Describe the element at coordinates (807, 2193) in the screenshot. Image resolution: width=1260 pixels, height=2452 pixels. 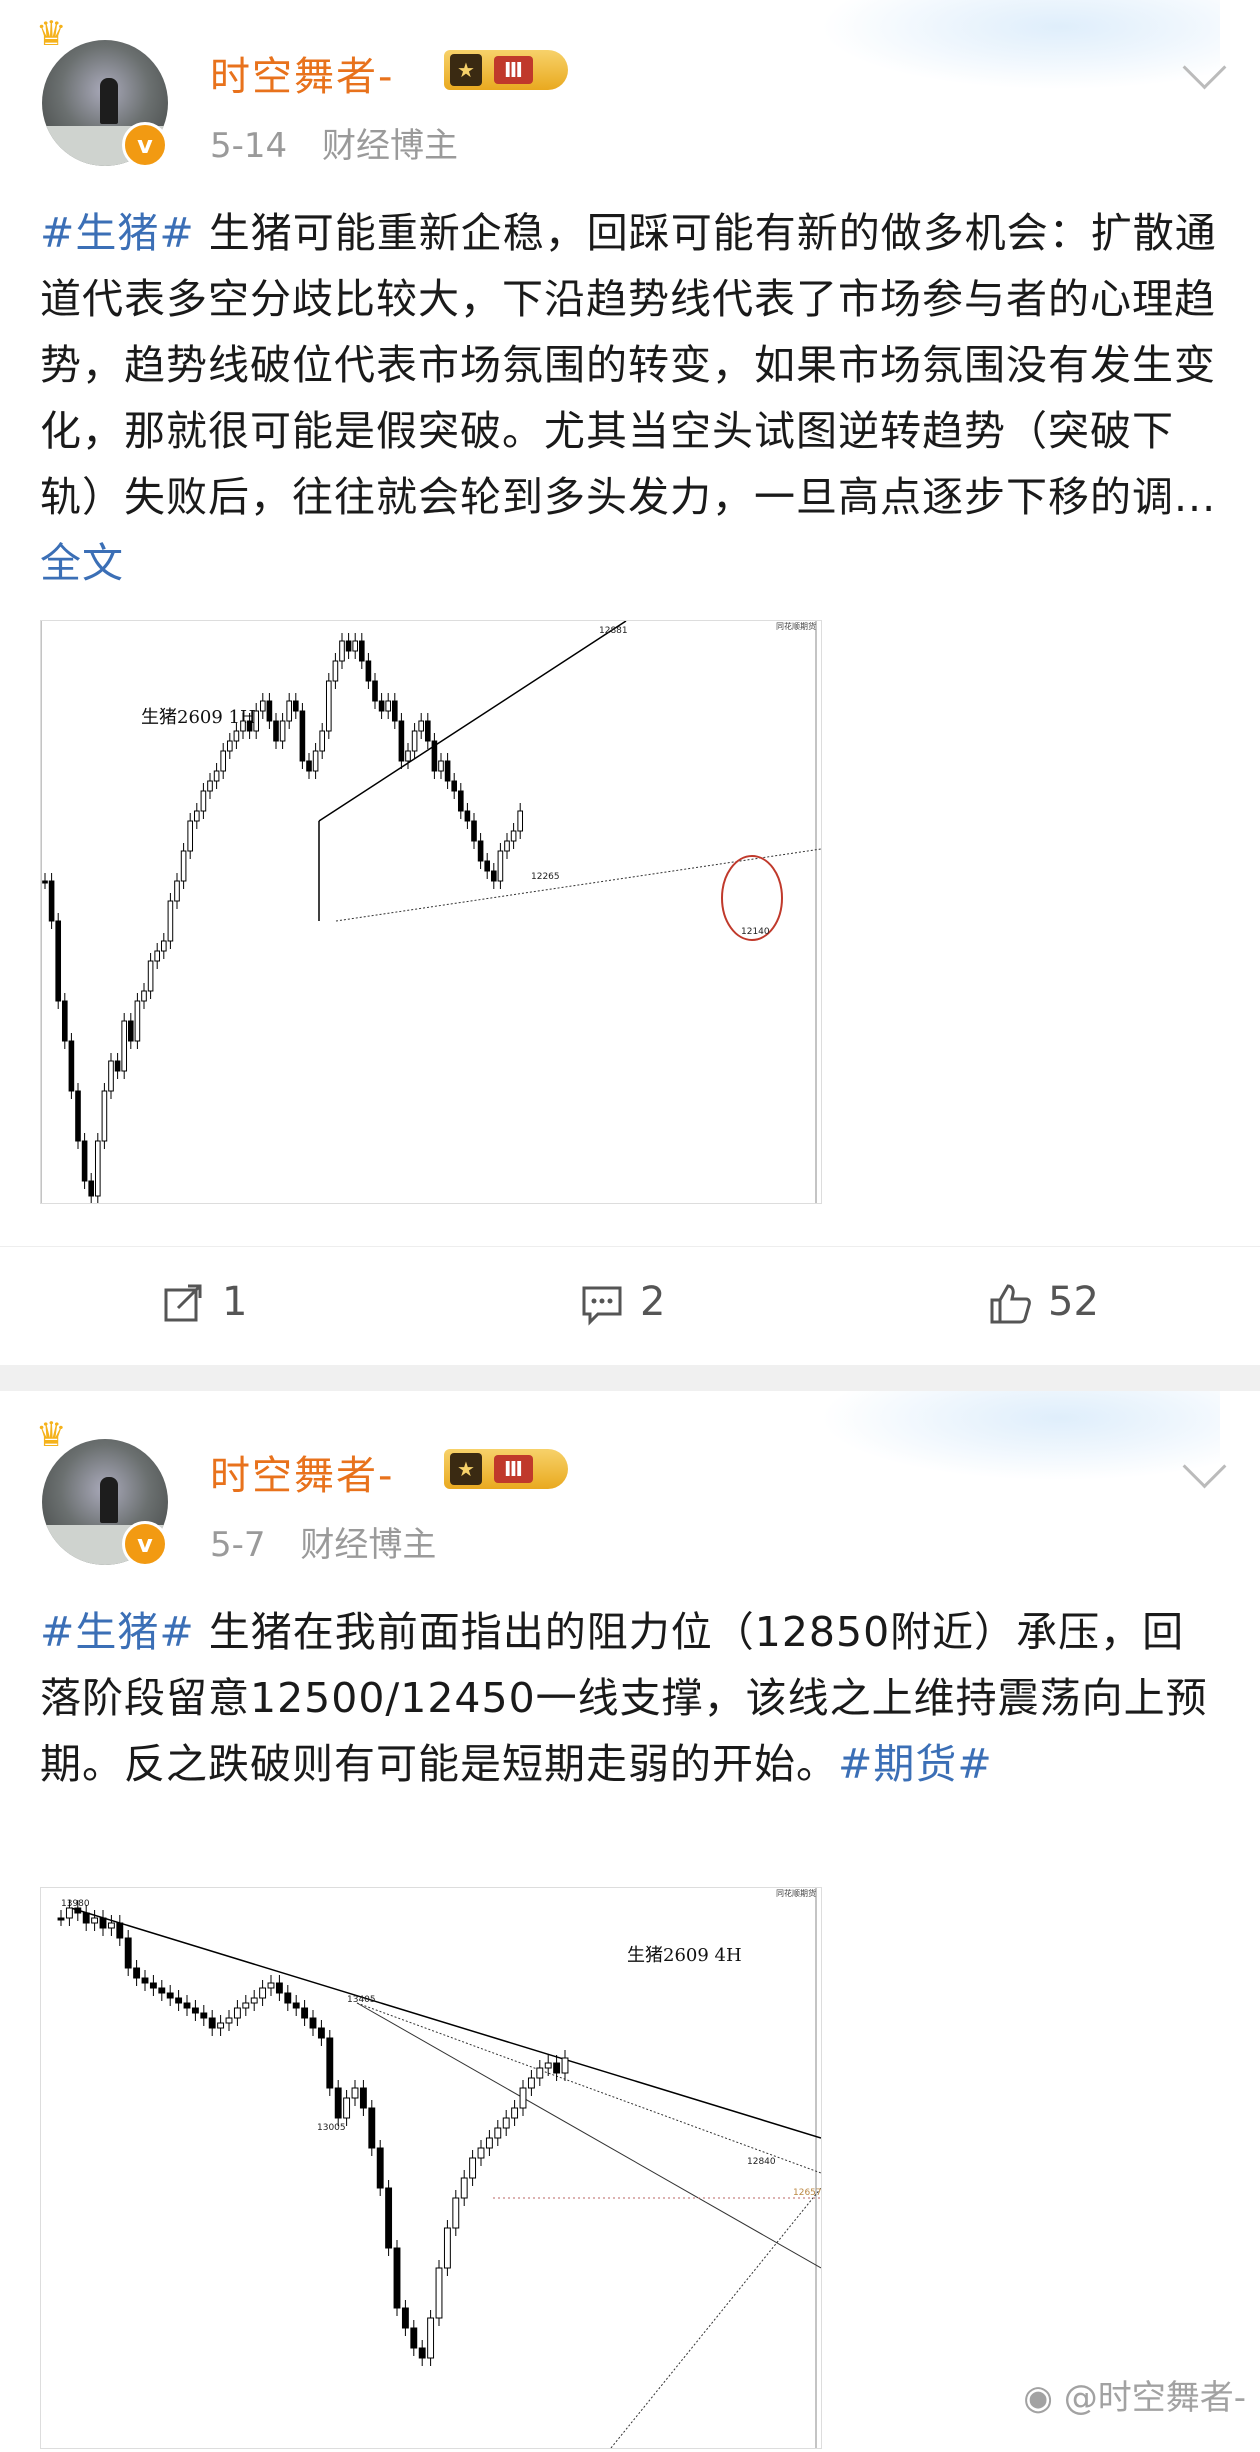
I see `price-label-last: 12657` at that location.